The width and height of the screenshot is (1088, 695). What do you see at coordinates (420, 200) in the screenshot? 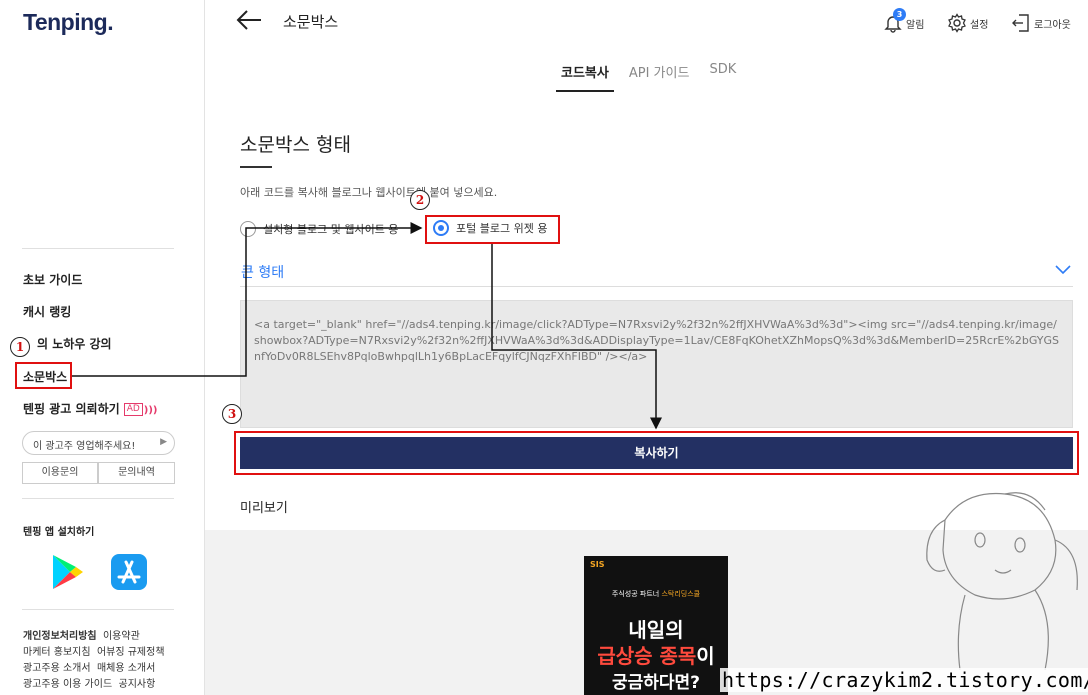
I see `annotation-number-2: 2` at bounding box center [420, 200].